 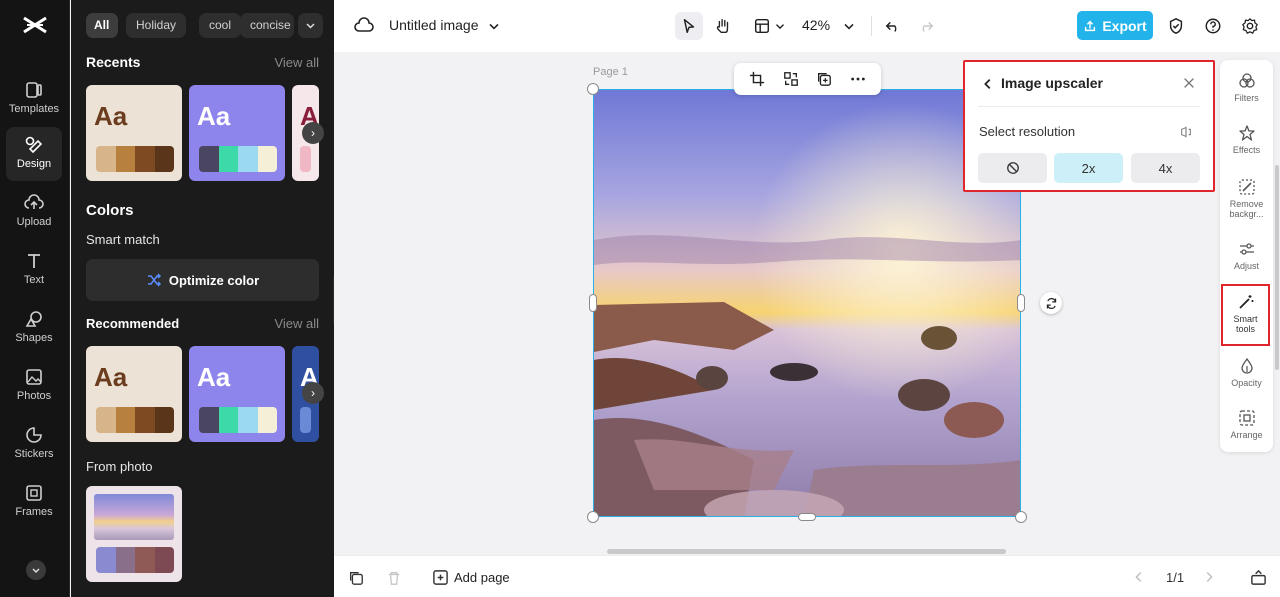 What do you see at coordinates (1245, 302) in the screenshot?
I see `magic-wand-icon` at bounding box center [1245, 302].